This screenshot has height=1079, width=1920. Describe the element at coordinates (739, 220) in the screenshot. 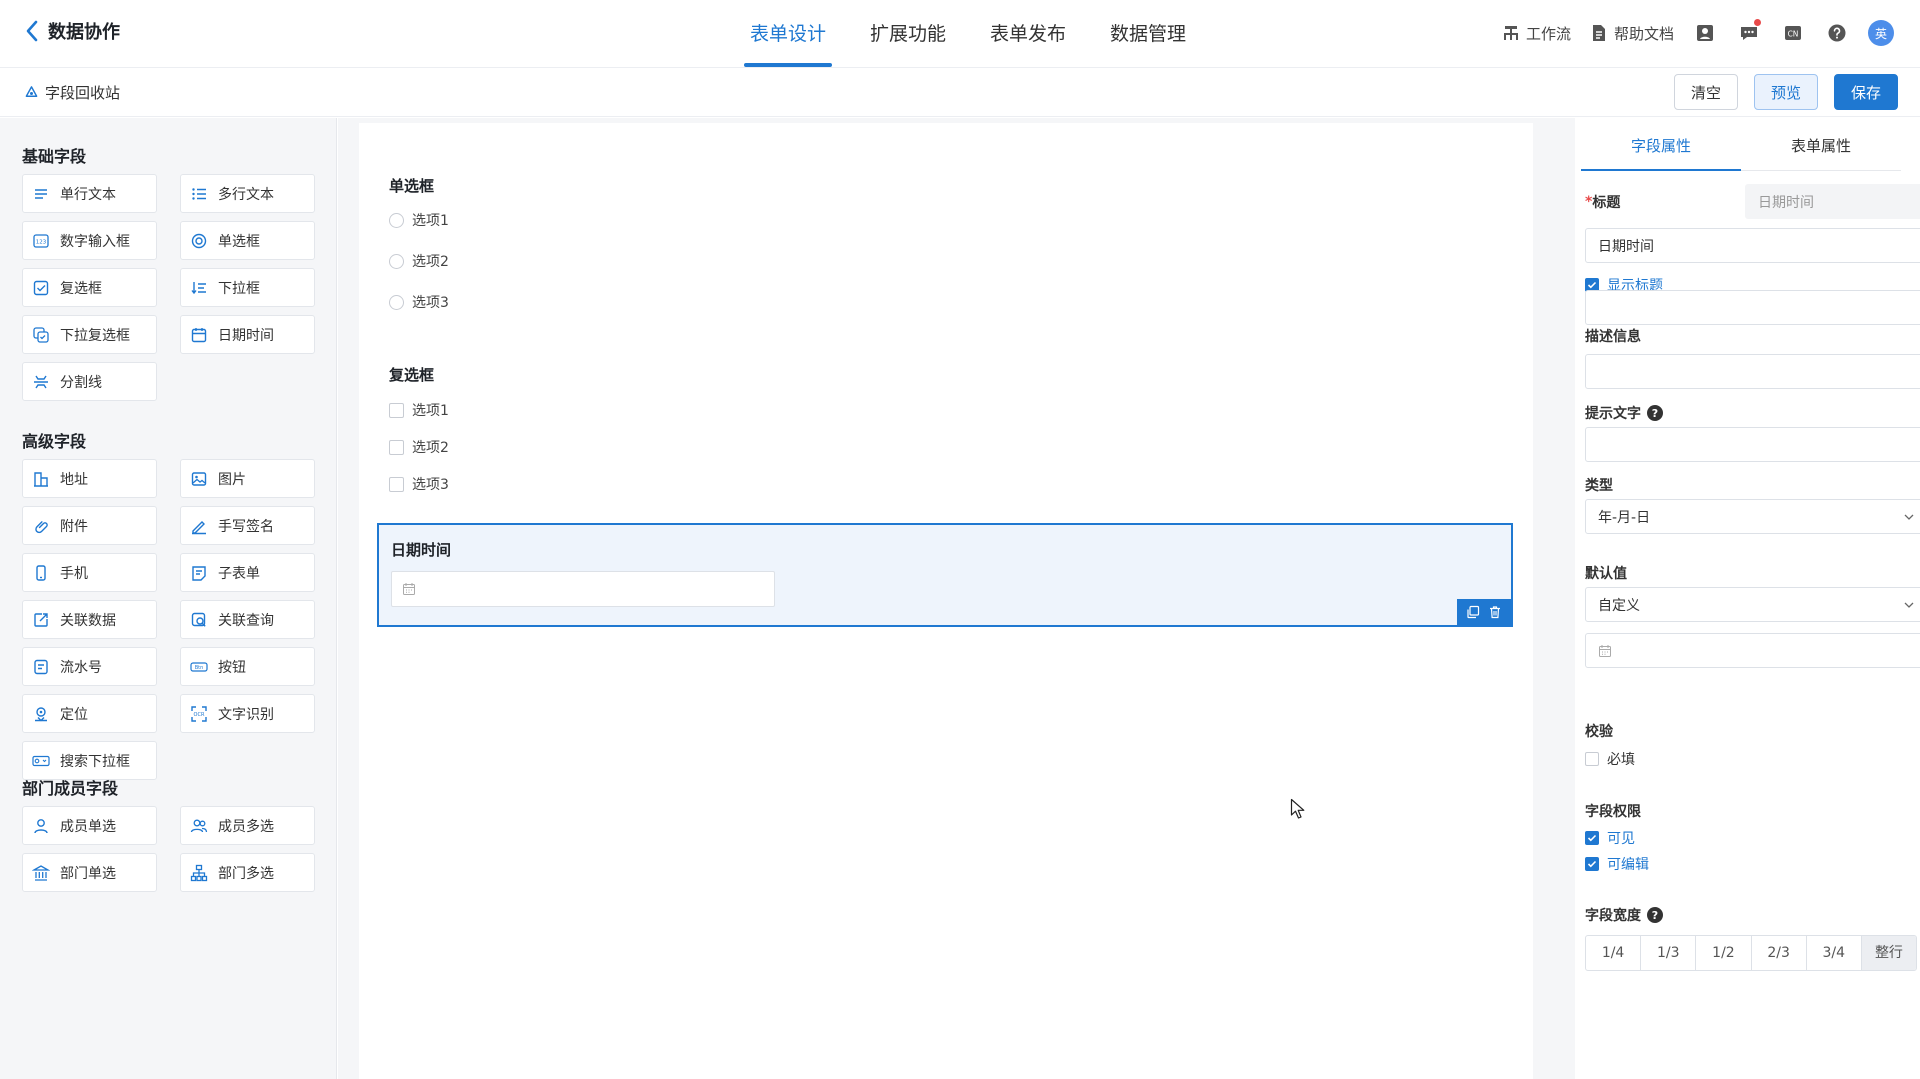

I see `radio-option: 选项1` at that location.